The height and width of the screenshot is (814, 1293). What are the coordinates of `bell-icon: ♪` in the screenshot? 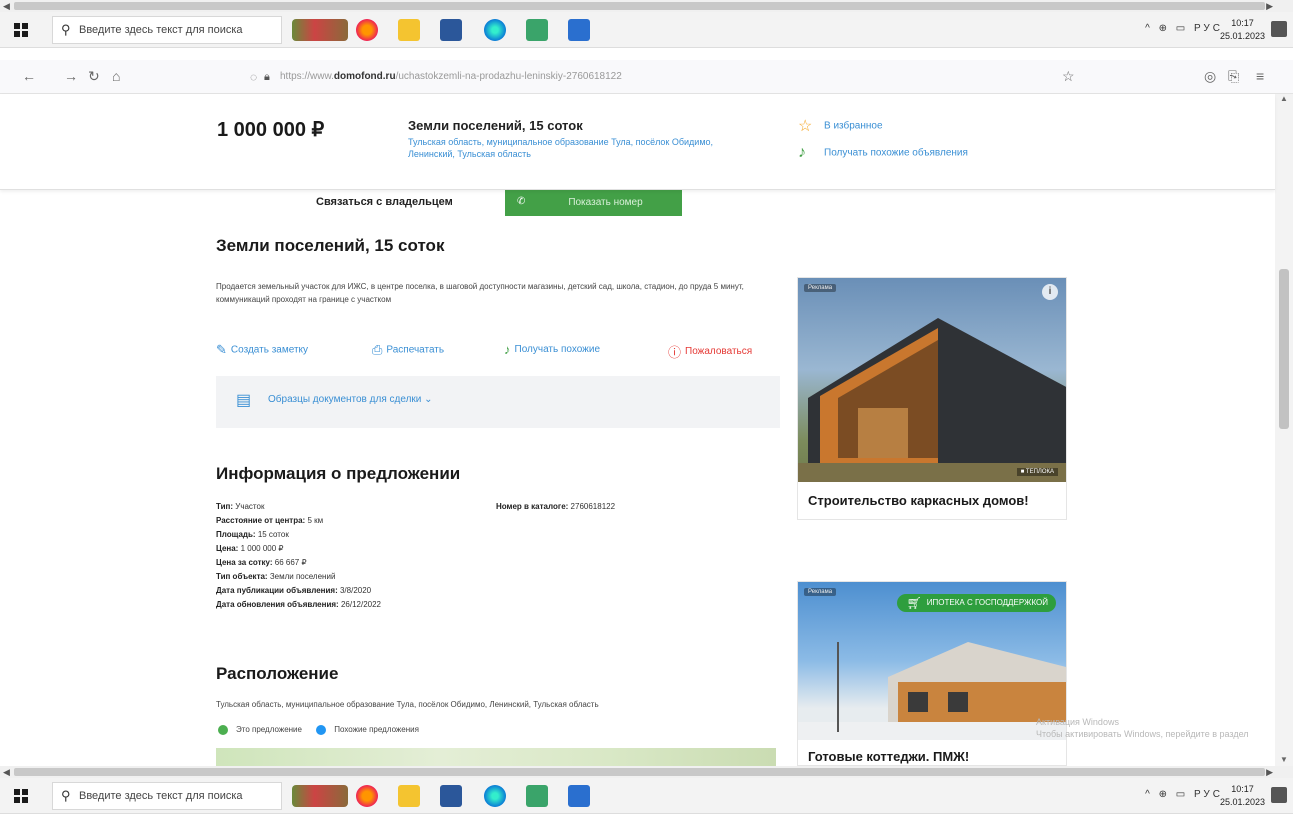 It's located at (507, 349).